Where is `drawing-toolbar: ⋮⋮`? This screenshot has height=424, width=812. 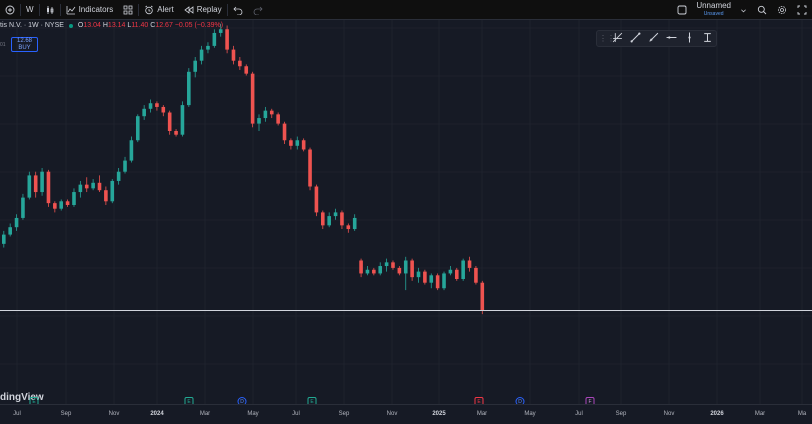 drawing-toolbar: ⋮⋮ is located at coordinates (656, 38).